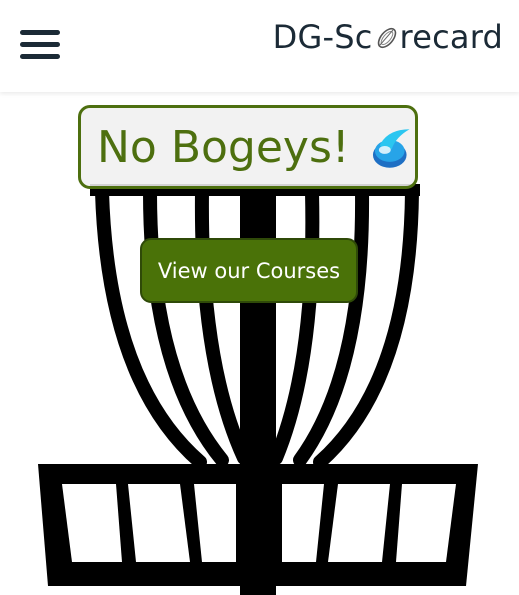 The height and width of the screenshot is (595, 519). I want to click on brand-text-suffix: recard, so click(451, 37).